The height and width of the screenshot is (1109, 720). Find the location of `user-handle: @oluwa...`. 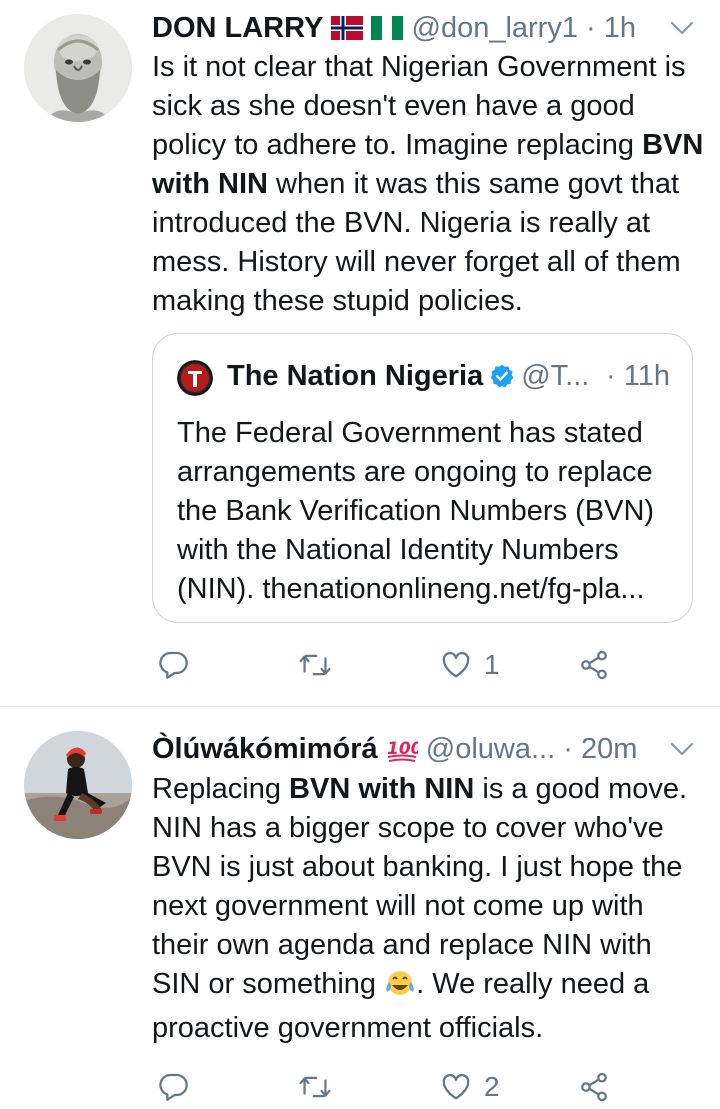

user-handle: @oluwa... is located at coordinates (490, 749).